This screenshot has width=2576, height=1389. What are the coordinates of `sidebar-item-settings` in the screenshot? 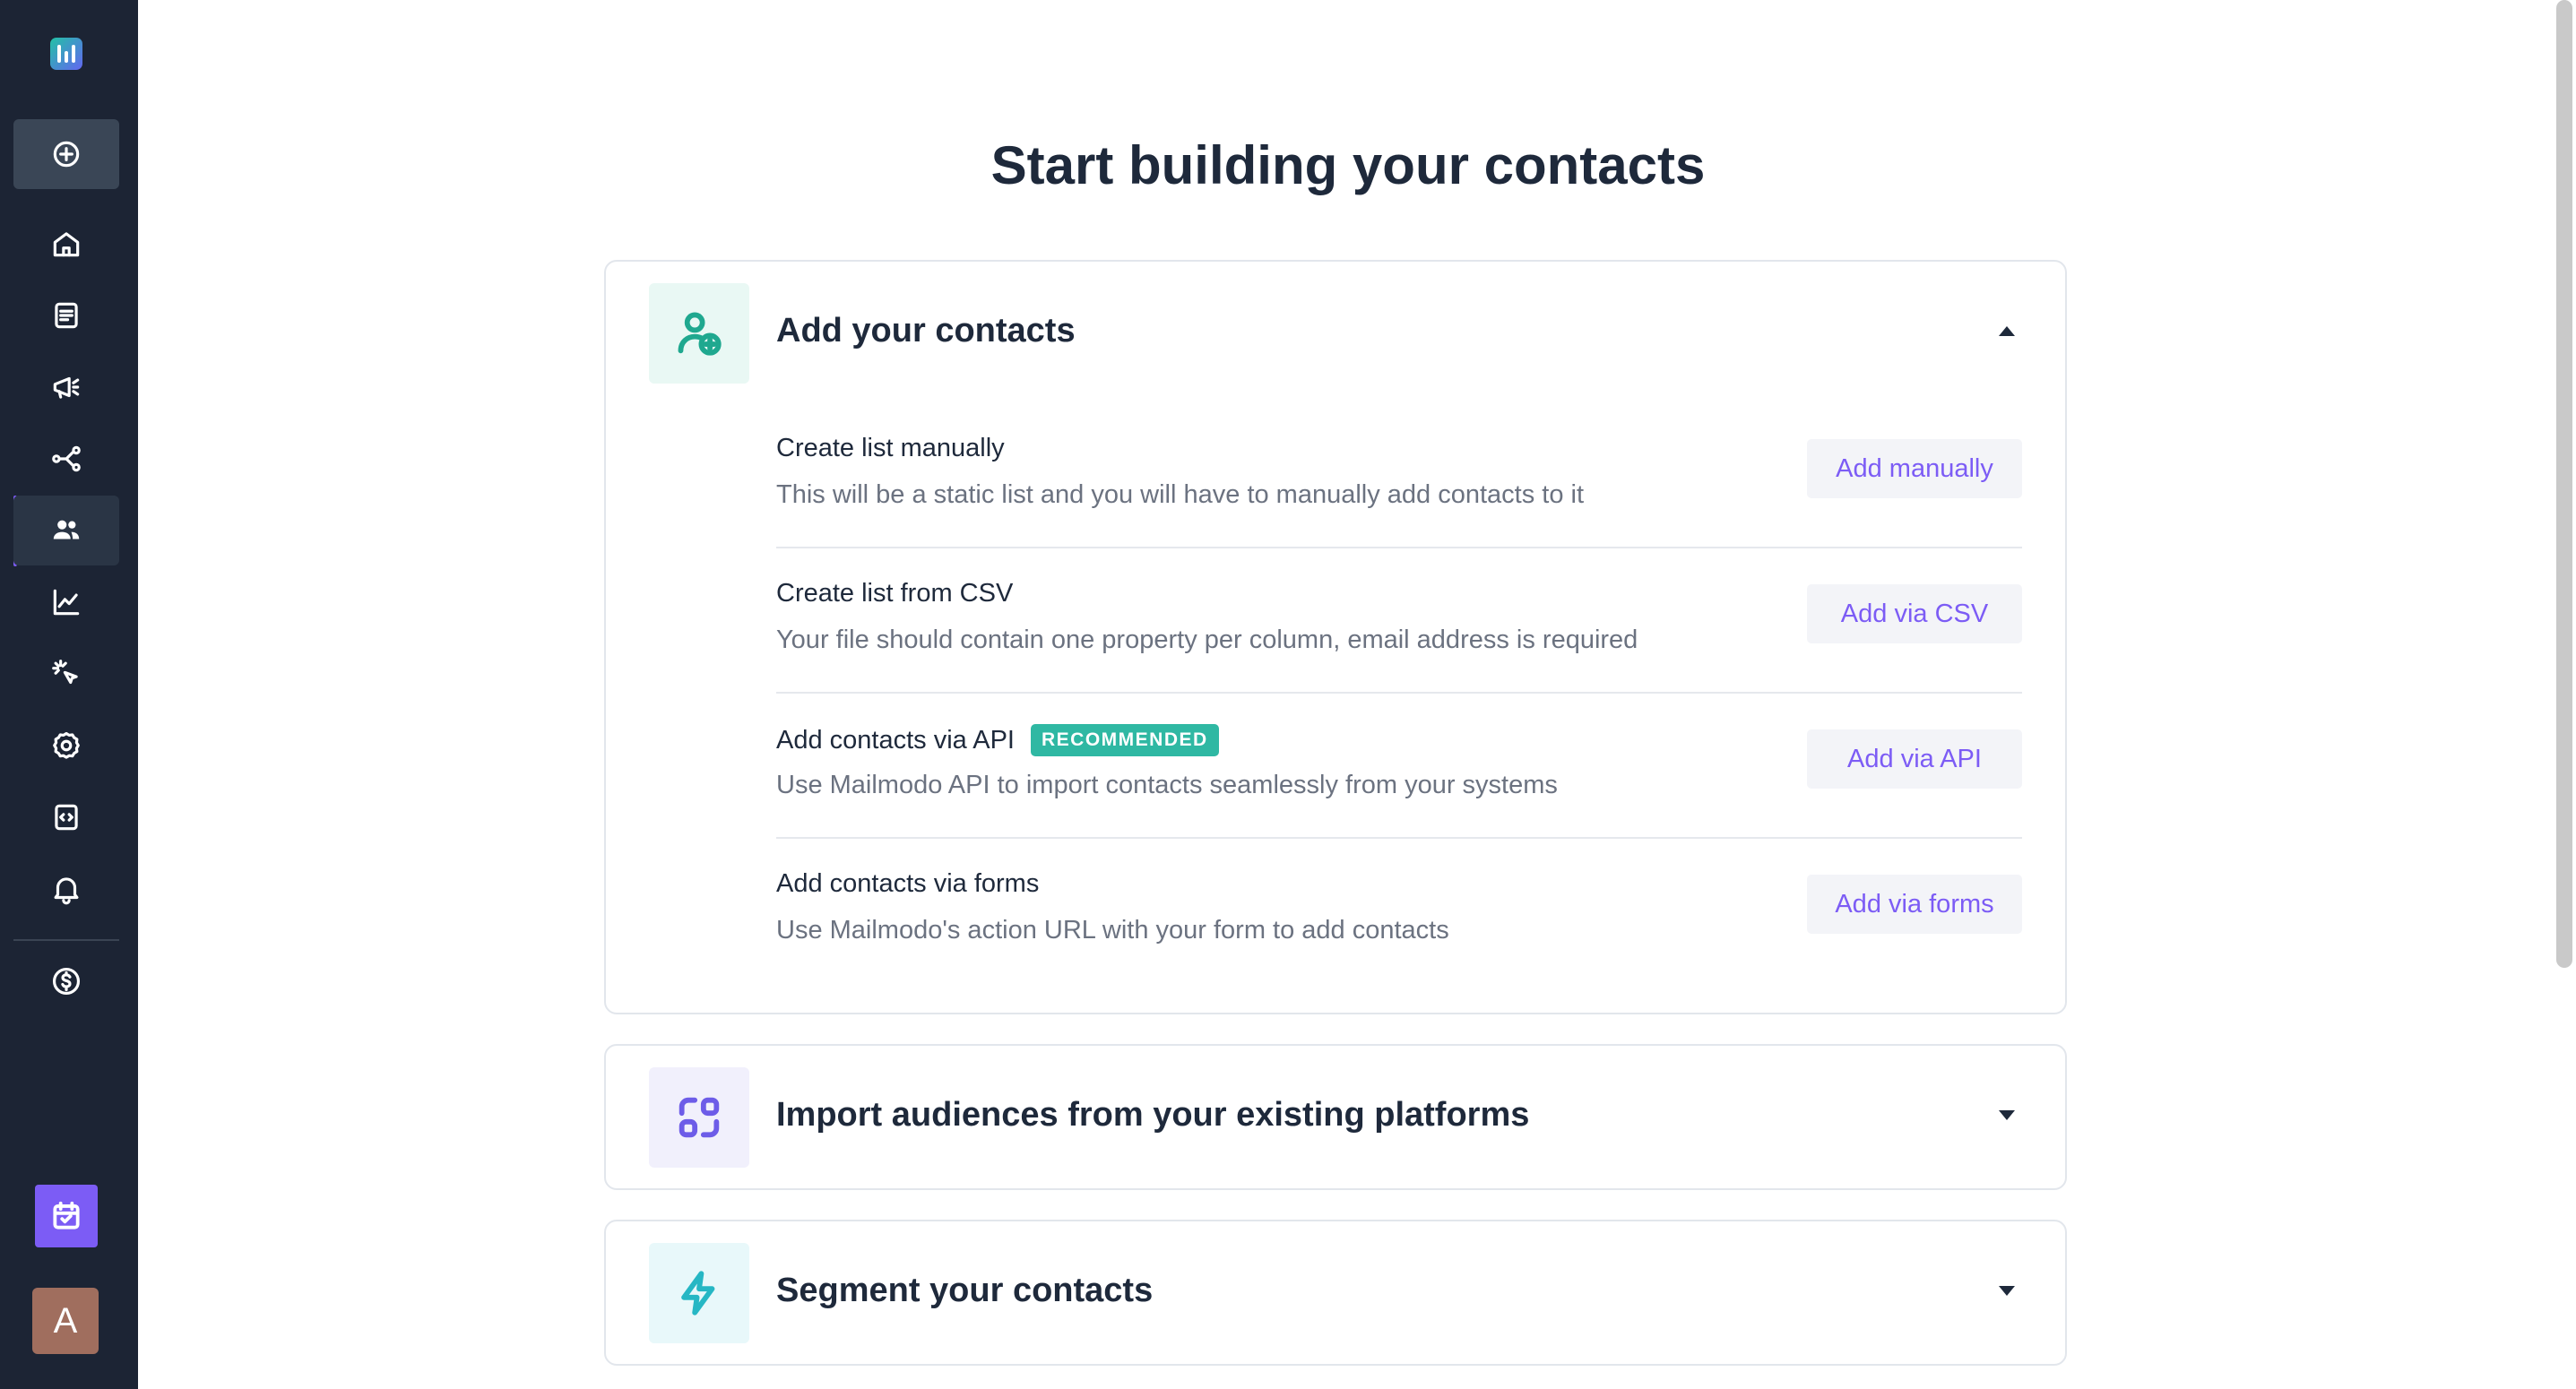 It's located at (66, 746).